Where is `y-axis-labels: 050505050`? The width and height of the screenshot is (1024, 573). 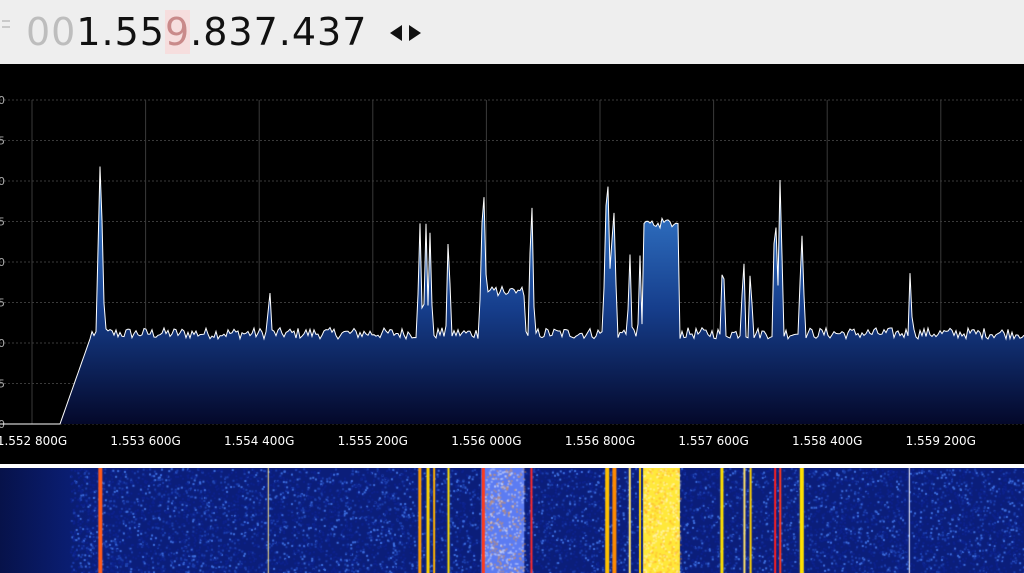
y-axis-labels: 050505050 is located at coordinates (2, 262).